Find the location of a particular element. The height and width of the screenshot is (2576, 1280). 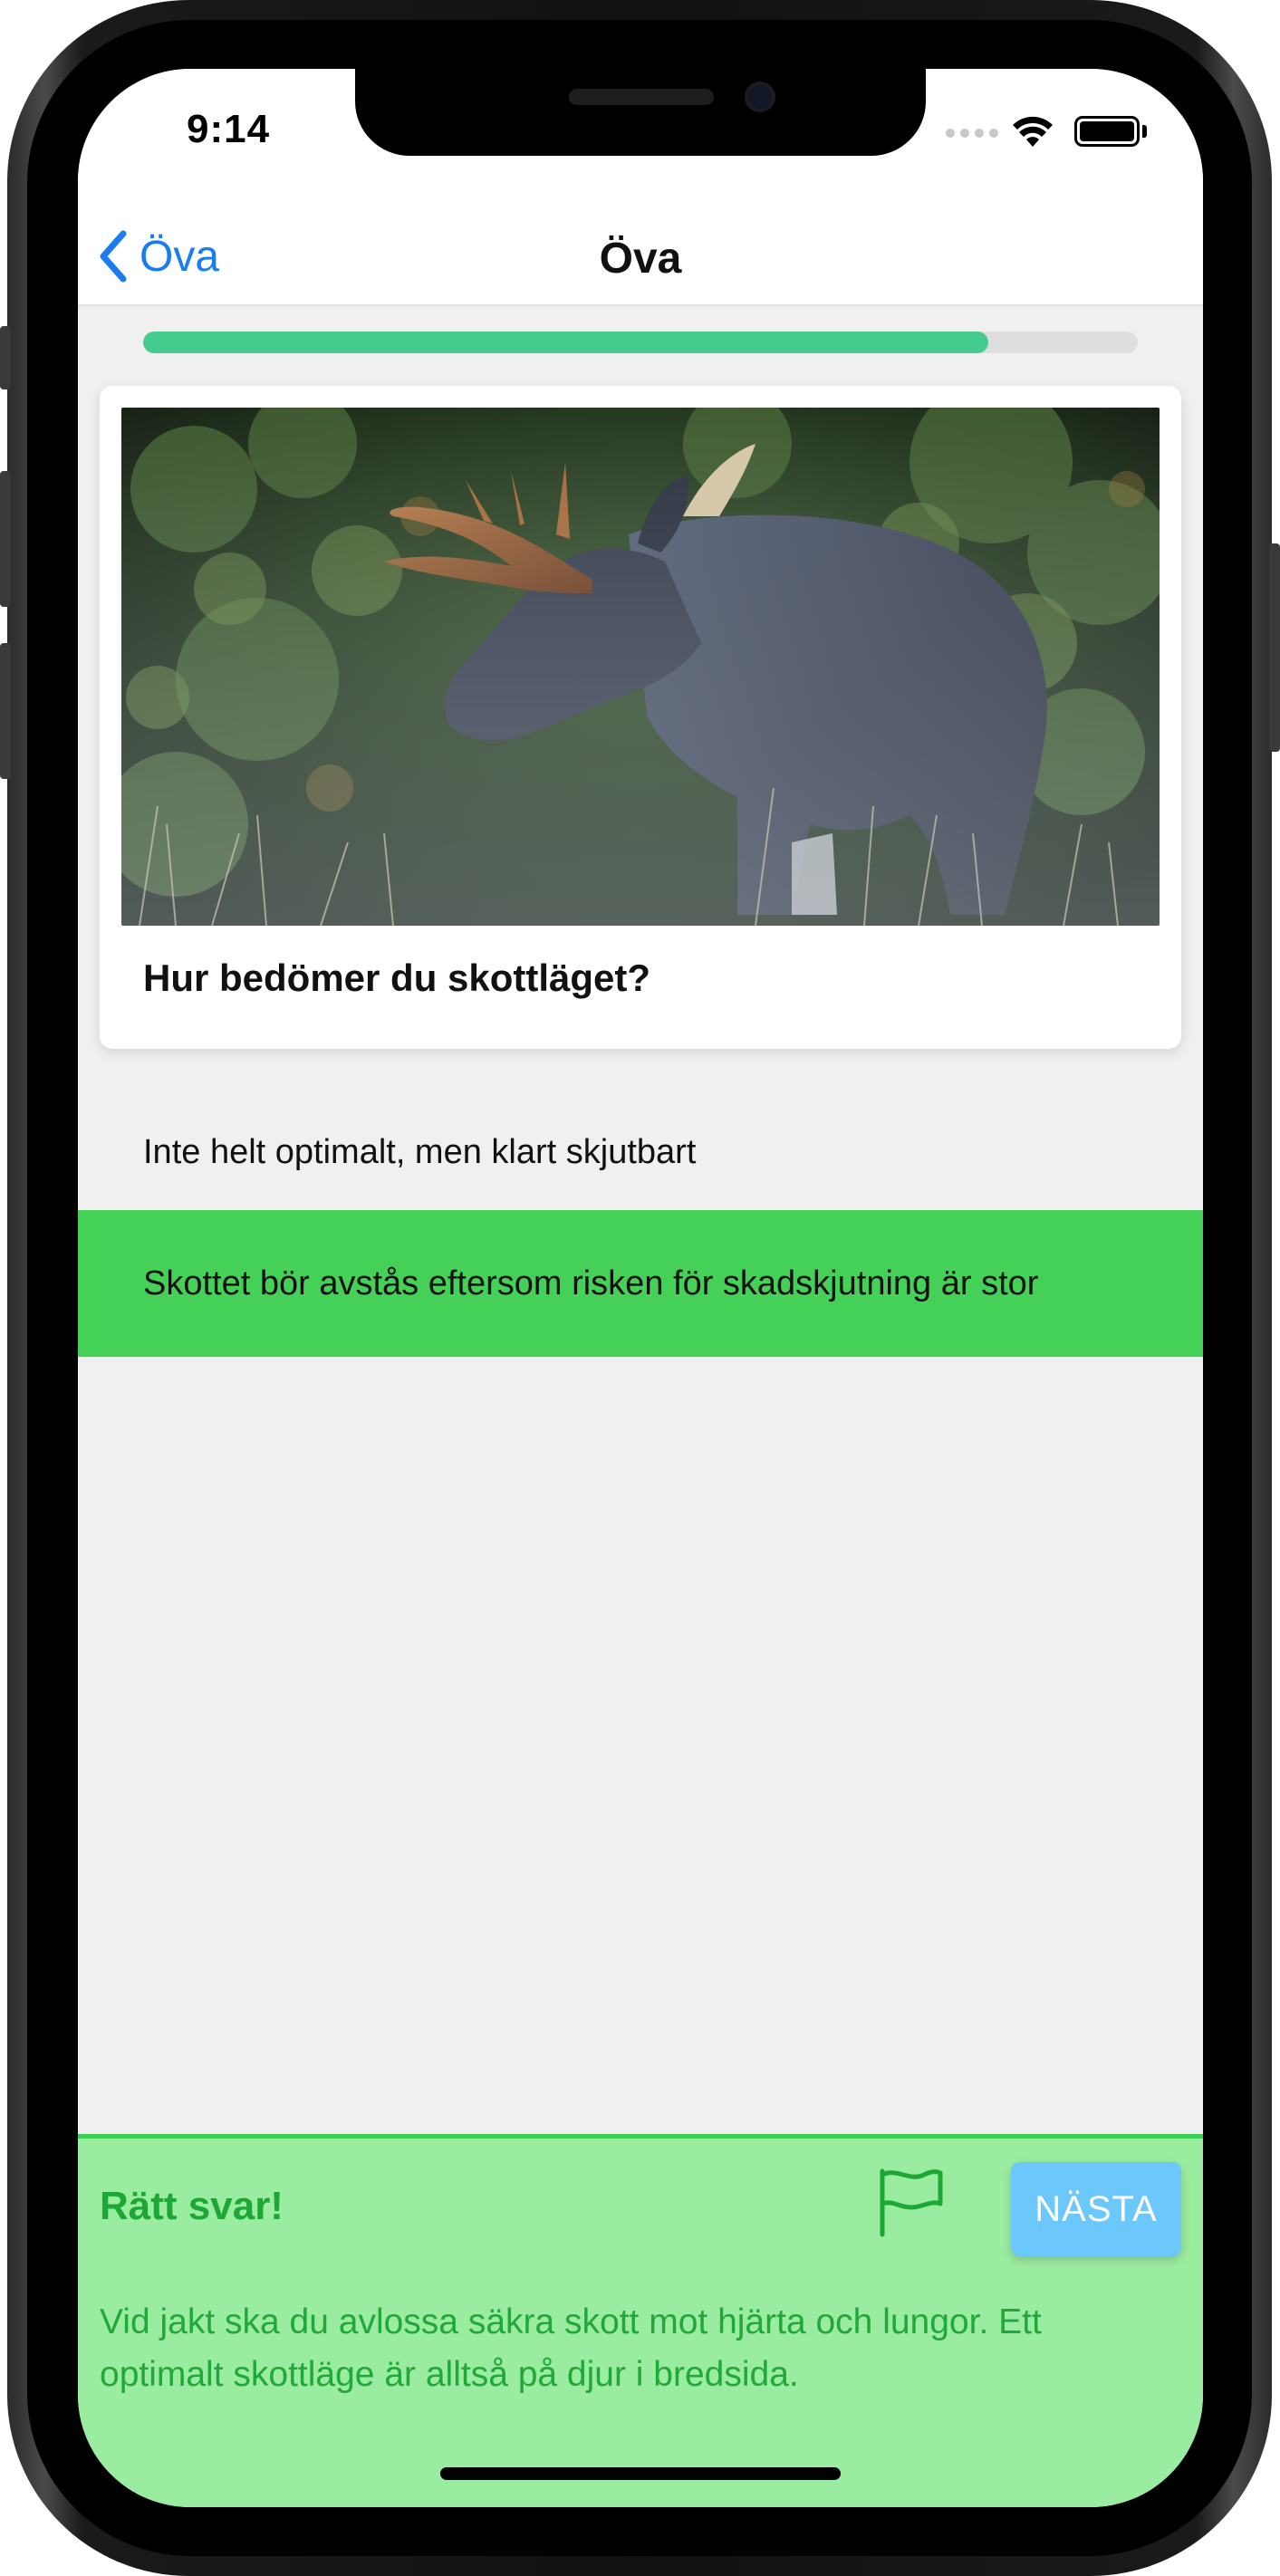

progress-bar is located at coordinates (640, 342).